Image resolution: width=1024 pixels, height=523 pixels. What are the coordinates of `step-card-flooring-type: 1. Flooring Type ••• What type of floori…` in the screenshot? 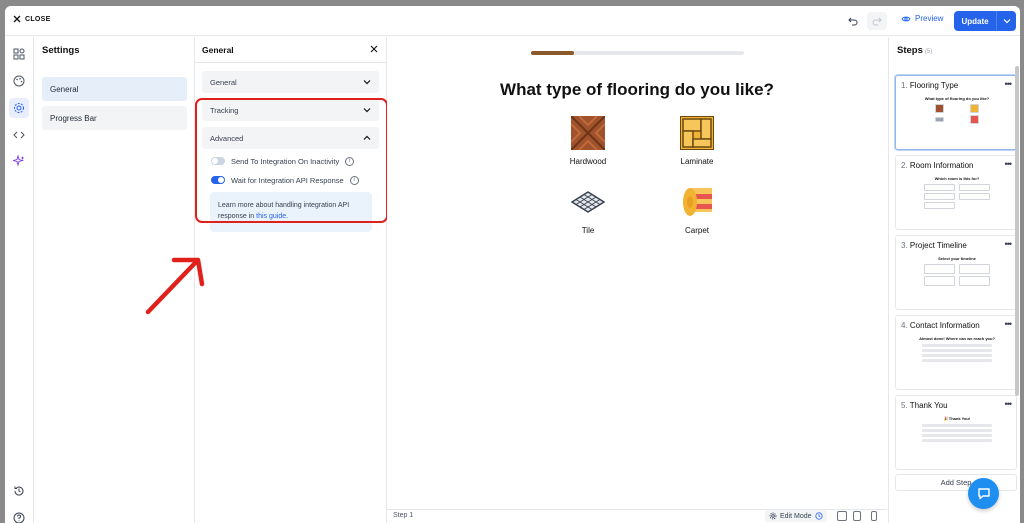 It's located at (956, 112).